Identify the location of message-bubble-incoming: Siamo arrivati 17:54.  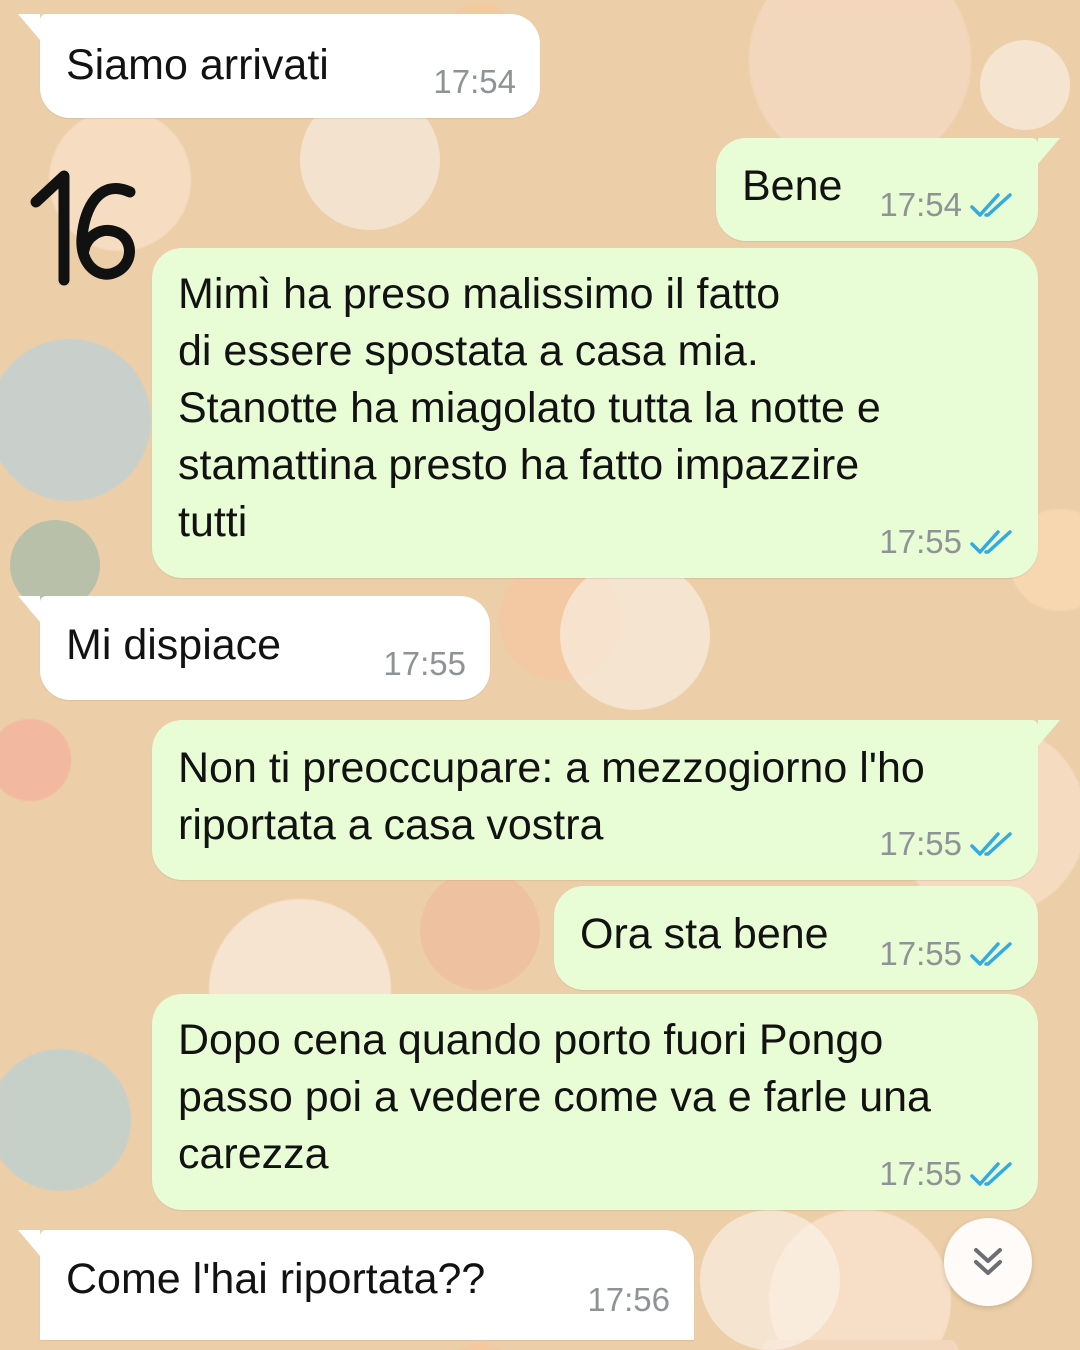
(279, 66).